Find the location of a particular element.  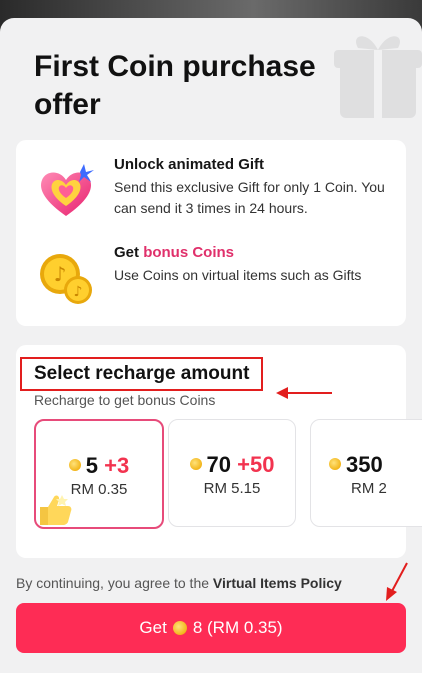

thumbs-up-icon is located at coordinates (56, 510).